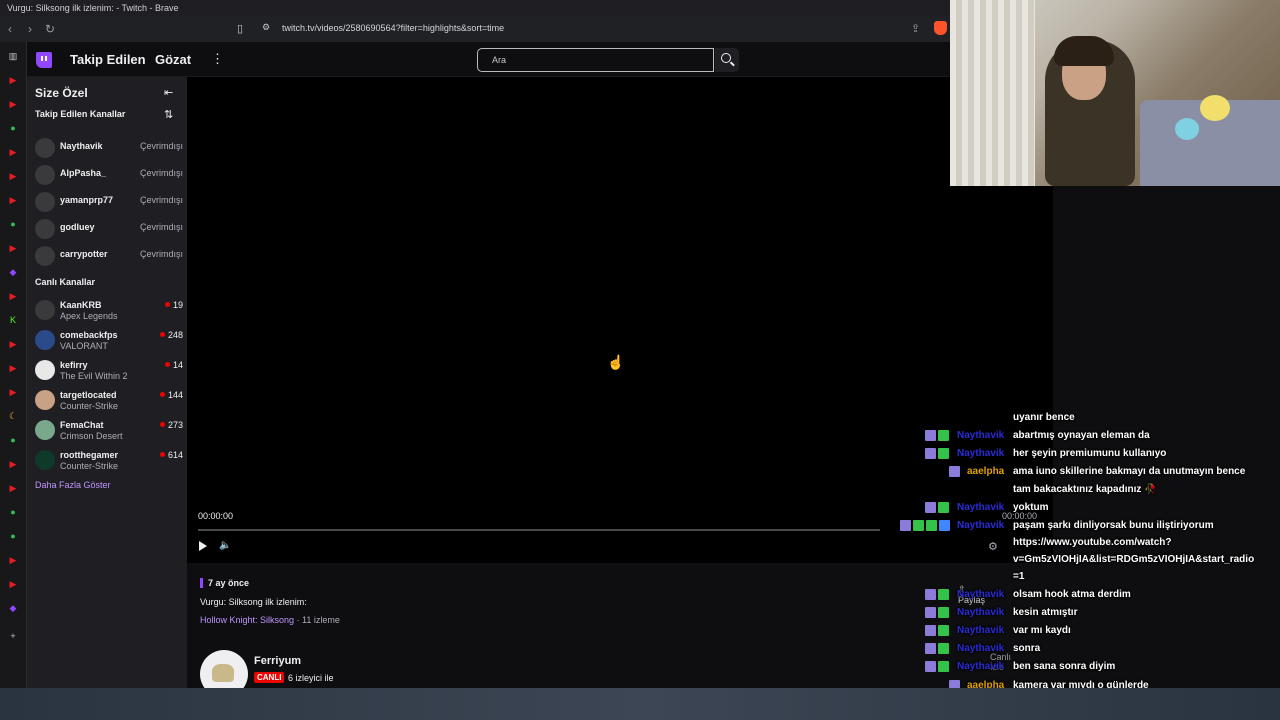 The image size is (1280, 720). Describe the element at coordinates (84, 254) in the screenshot. I see `channel-name: carrypotter` at that location.